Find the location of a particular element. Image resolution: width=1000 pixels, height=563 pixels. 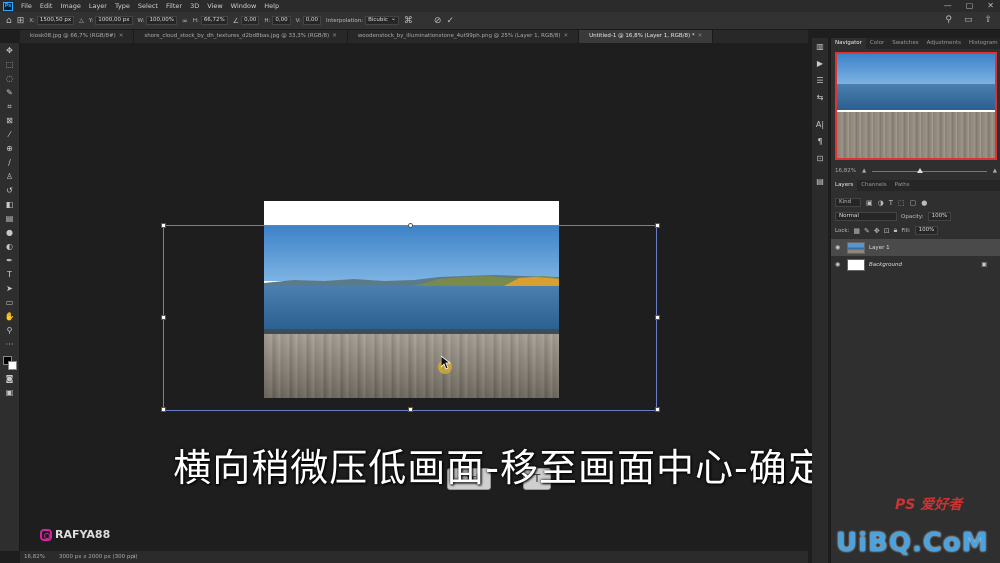

history-brush-tool-icon: ↺ is located at coordinates (10, 191).